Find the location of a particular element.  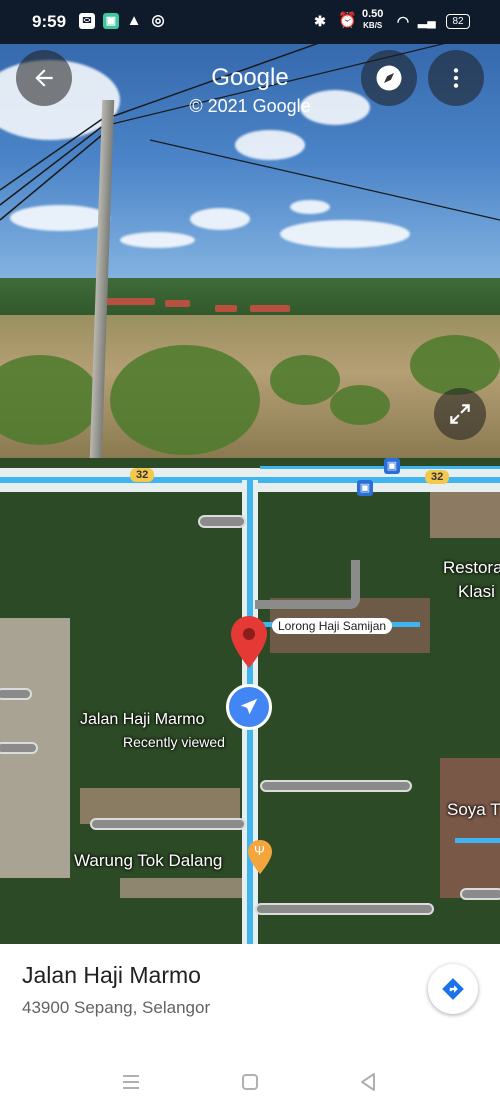

wifi-icon: ◠ is located at coordinates (403, 21).